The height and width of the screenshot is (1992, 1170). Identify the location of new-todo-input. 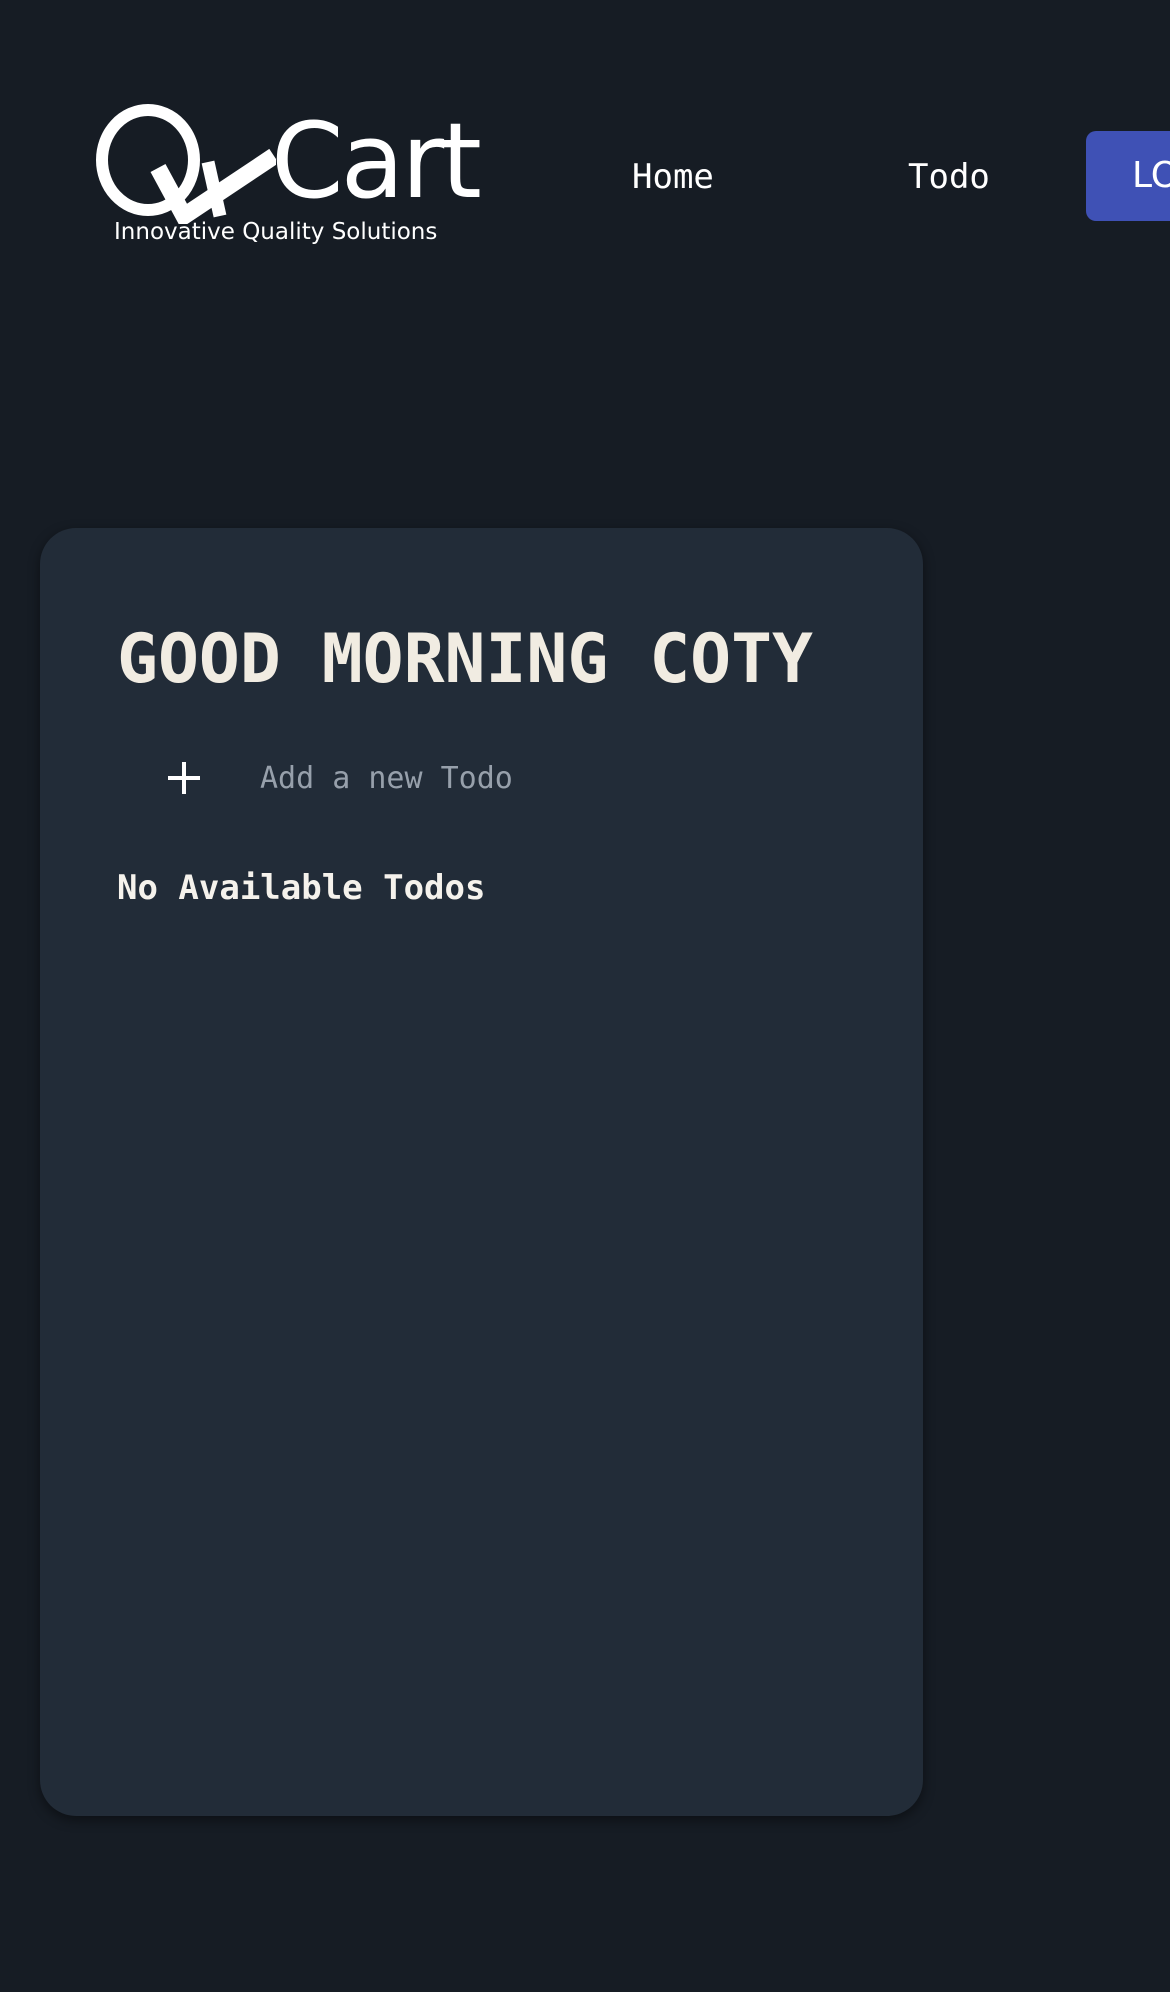
(510, 778).